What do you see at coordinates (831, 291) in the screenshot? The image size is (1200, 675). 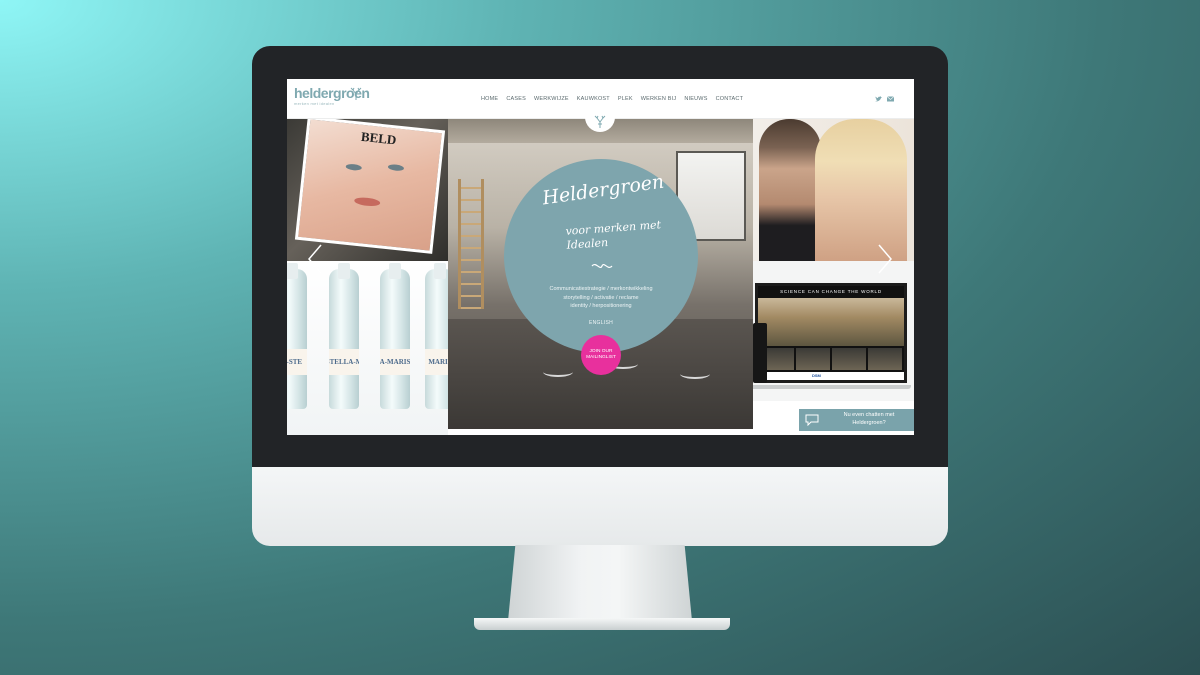 I see `laptop-headline: SCIENCE CAN CHANGE THE WORLD` at bounding box center [831, 291].